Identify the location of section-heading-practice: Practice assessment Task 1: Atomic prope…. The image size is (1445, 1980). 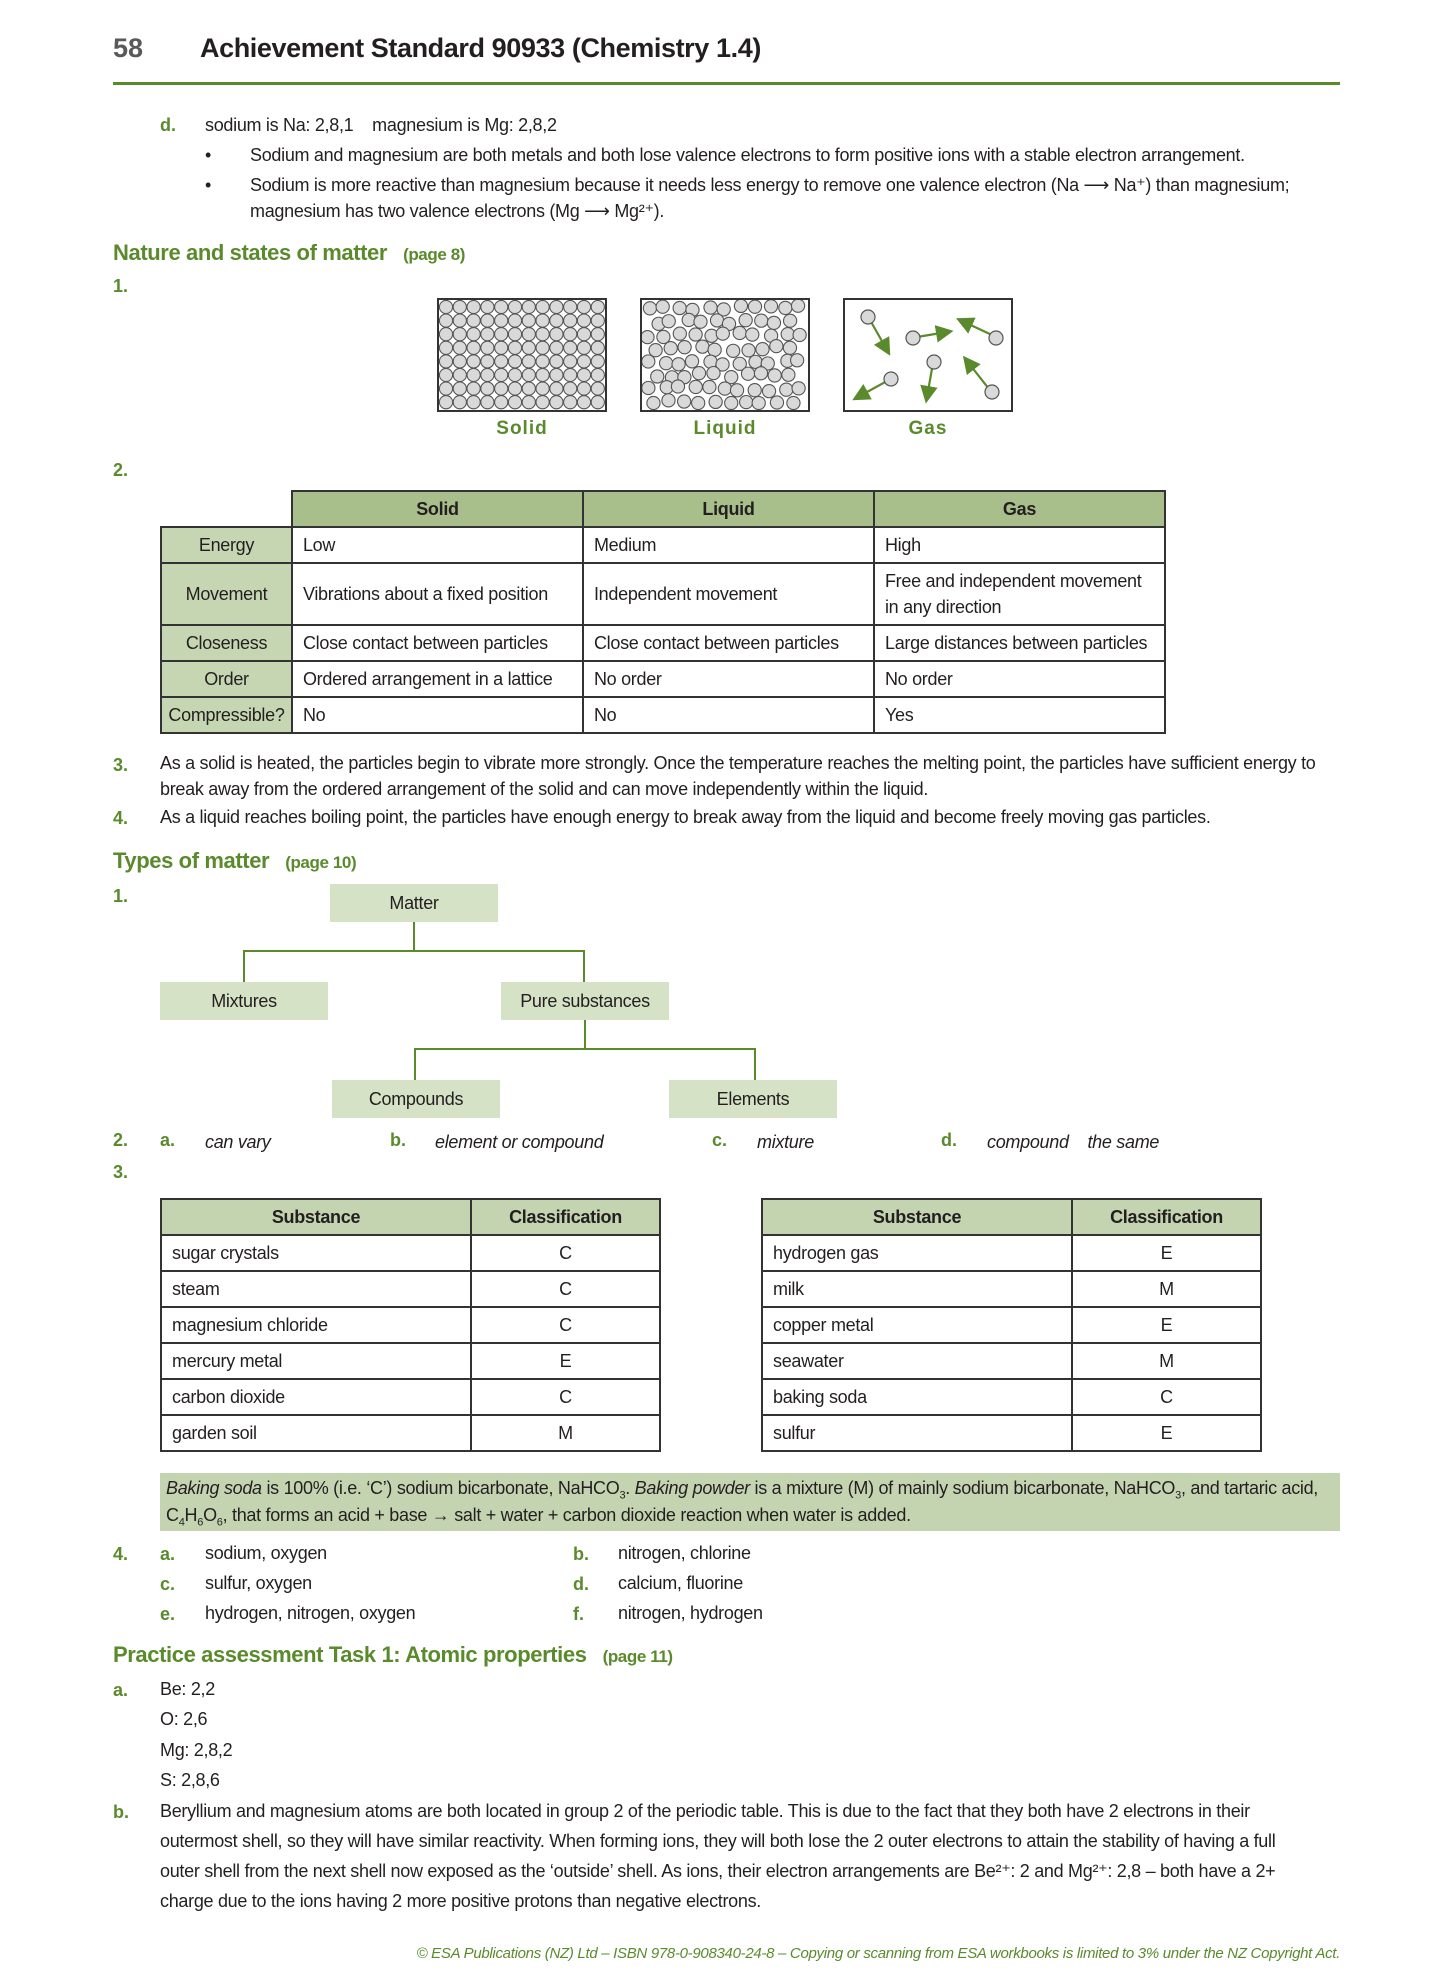
(393, 1655).